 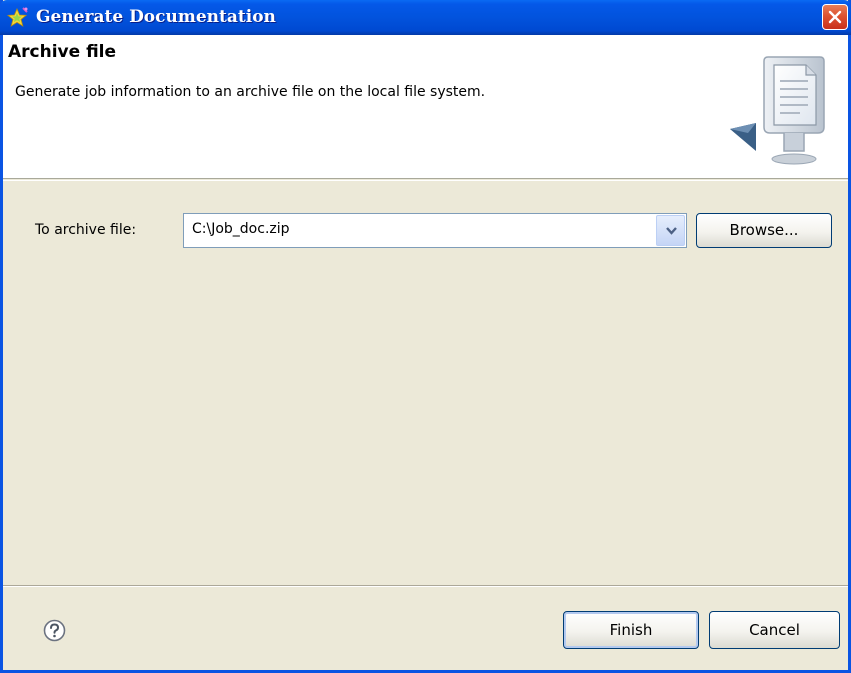 What do you see at coordinates (774, 630) in the screenshot?
I see `cancel-button: Cancel` at bounding box center [774, 630].